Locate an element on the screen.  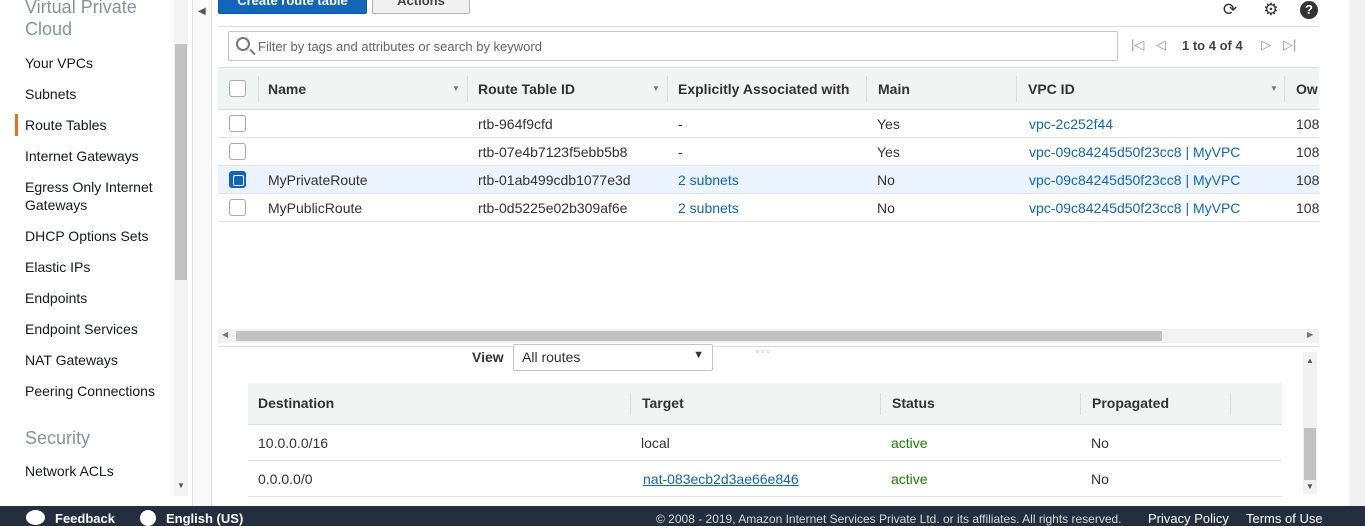
sidebar-section-security: Security is located at coordinates (58, 438).